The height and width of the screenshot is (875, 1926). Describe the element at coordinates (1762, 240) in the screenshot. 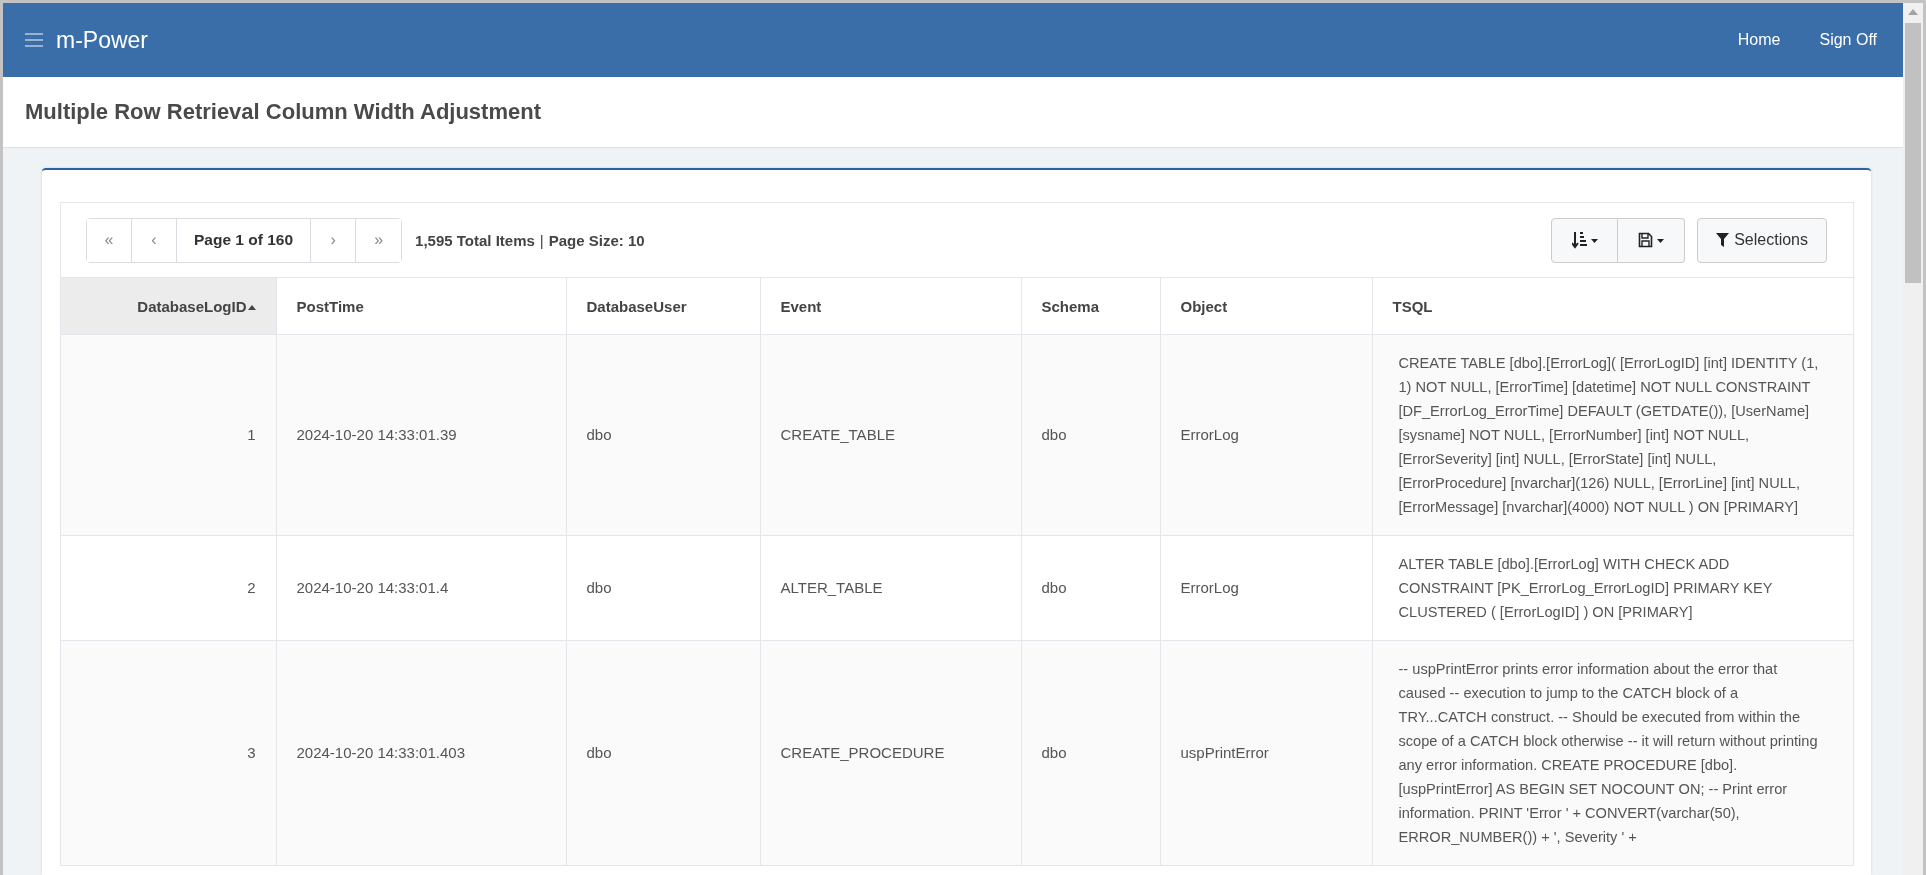

I see `selections-button: Selections` at that location.